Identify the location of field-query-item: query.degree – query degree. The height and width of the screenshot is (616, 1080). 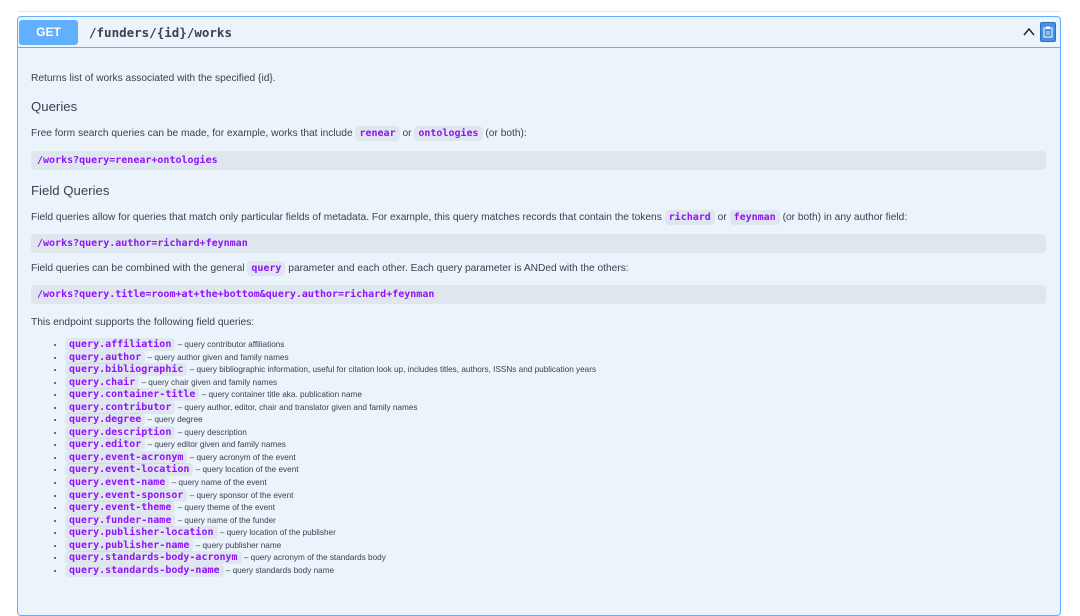
(555, 420).